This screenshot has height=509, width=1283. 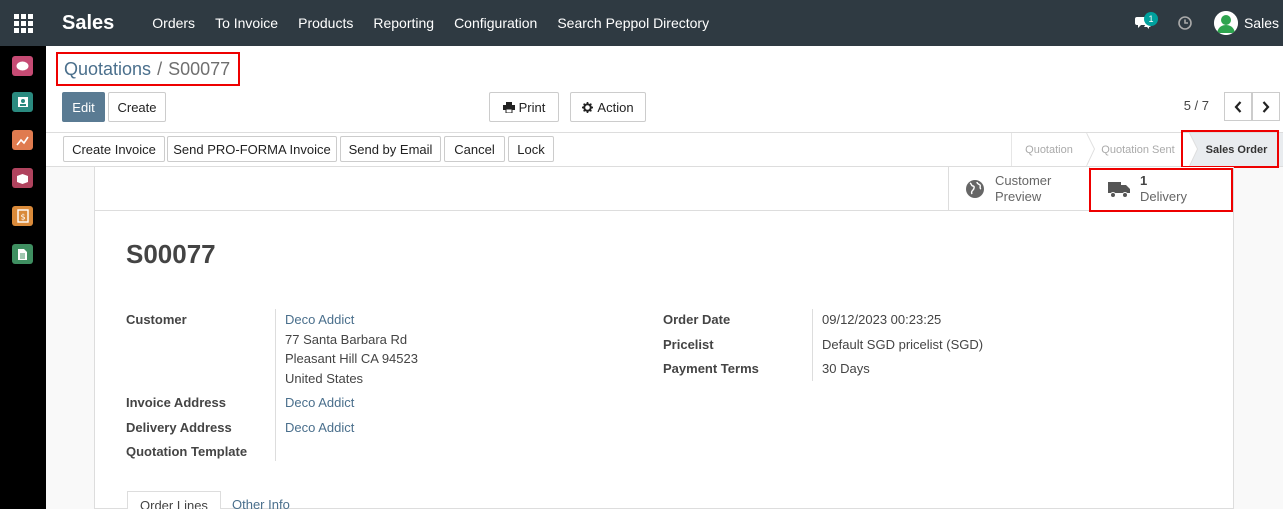 I want to click on stage-quotation-label: Quotation, so click(x=1049, y=149).